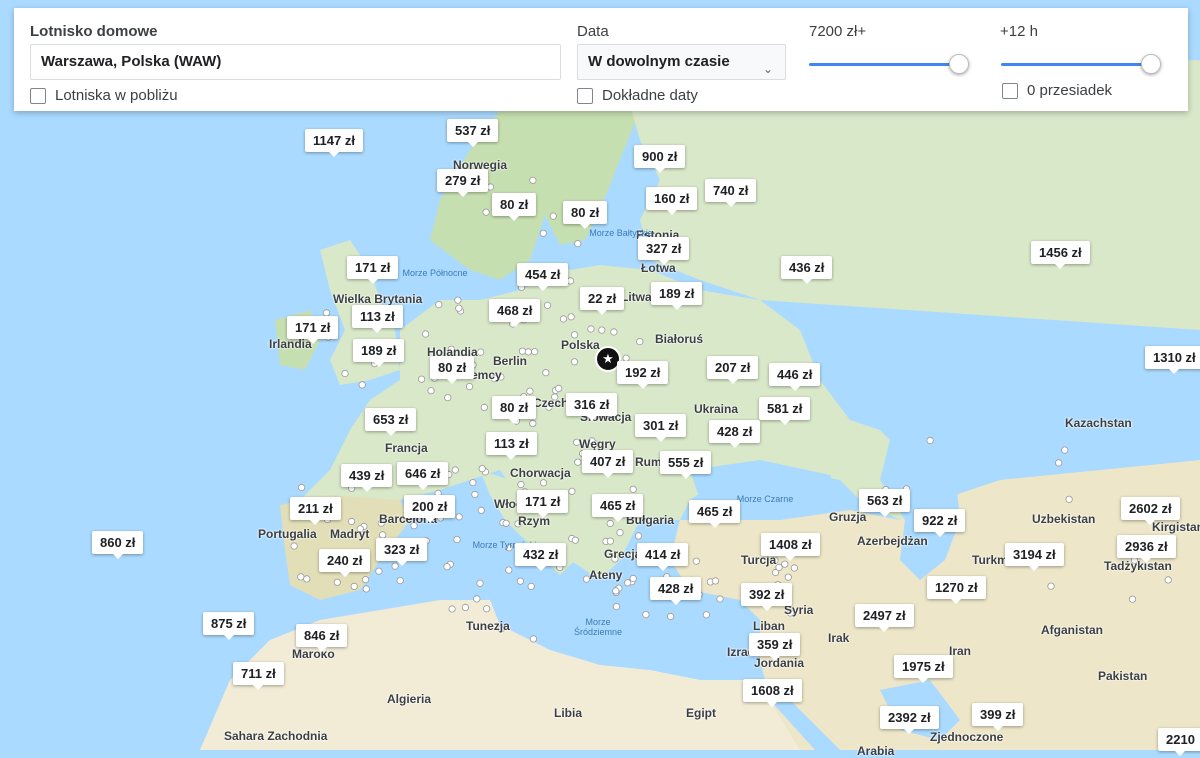 The height and width of the screenshot is (758, 1200). I want to click on nearby-airports-checkbox, so click(38, 96).